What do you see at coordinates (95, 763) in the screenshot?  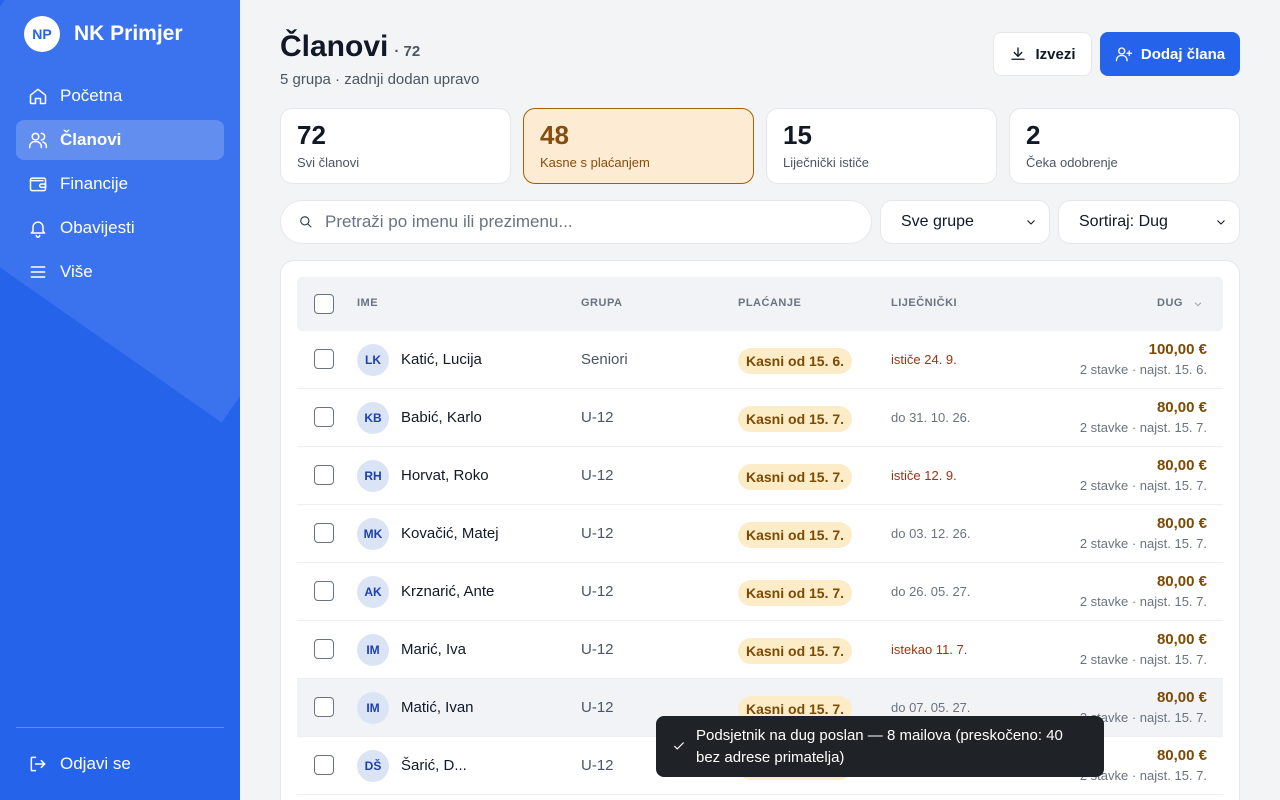 I see `logout-label: Odjavi se` at bounding box center [95, 763].